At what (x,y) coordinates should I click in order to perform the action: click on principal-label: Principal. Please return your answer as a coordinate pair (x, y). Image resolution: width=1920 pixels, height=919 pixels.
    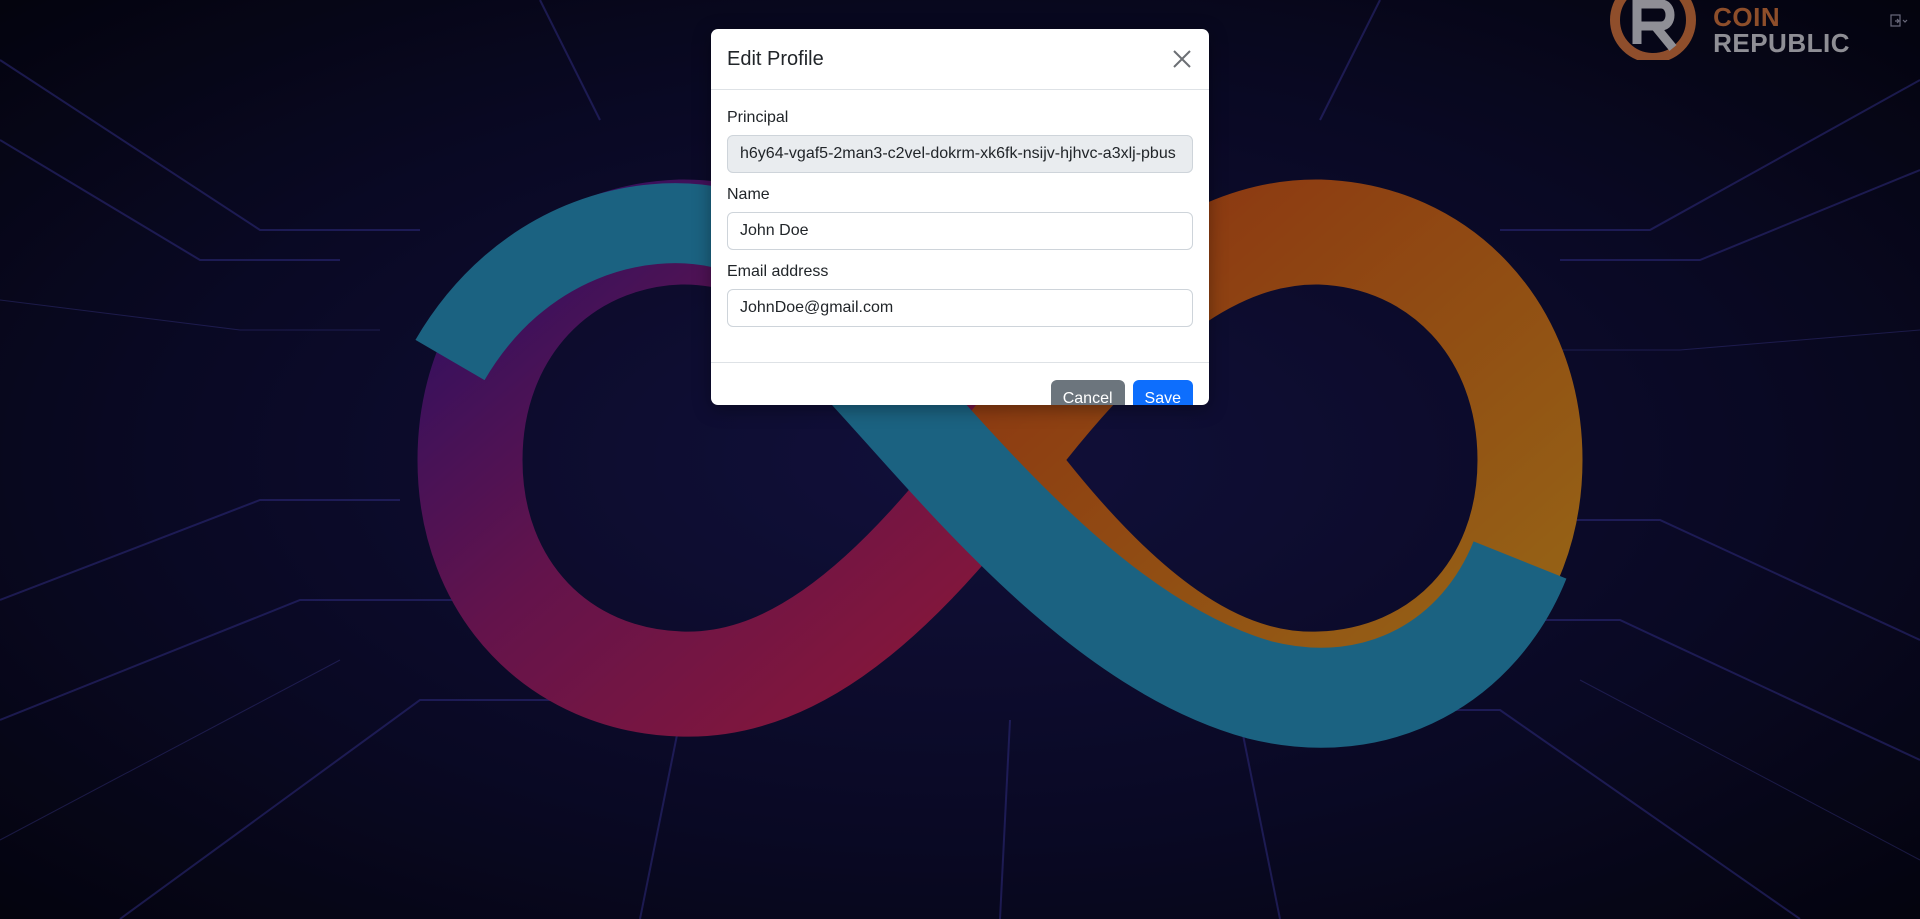
    Looking at the image, I should click on (758, 117).